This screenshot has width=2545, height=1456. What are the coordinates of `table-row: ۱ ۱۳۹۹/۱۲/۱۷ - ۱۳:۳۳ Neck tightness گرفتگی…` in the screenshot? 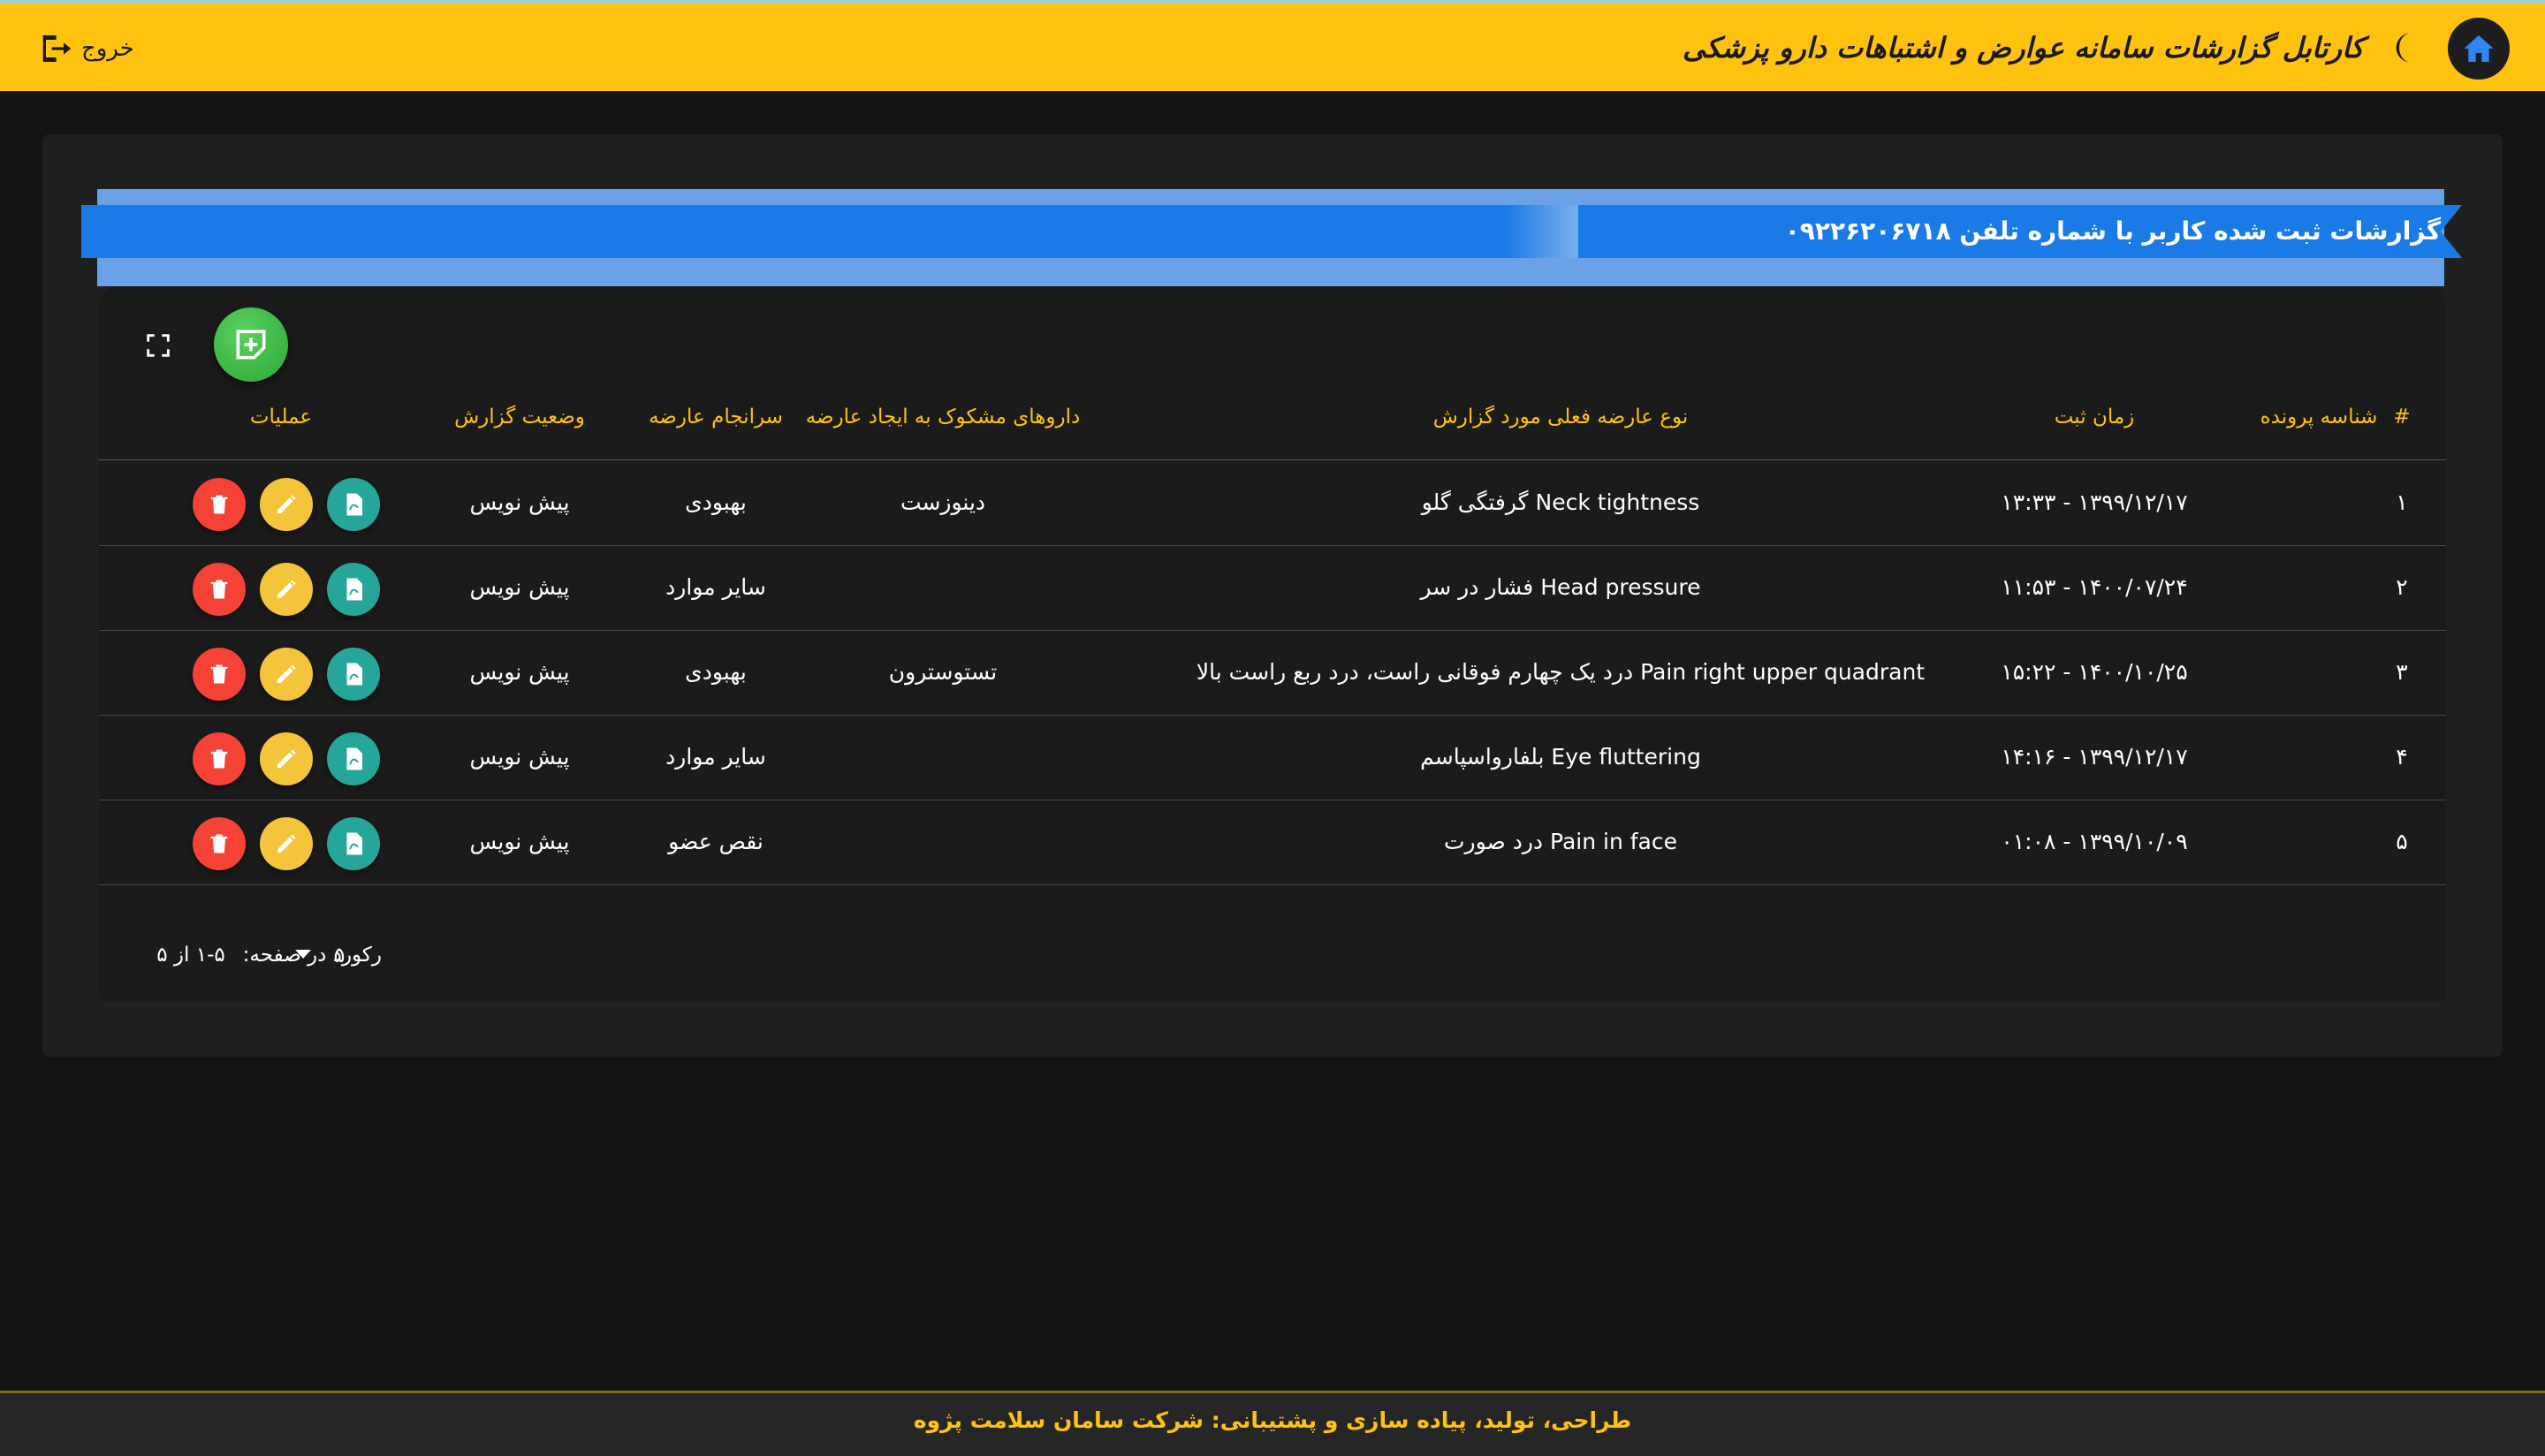 It's located at (1272, 503).